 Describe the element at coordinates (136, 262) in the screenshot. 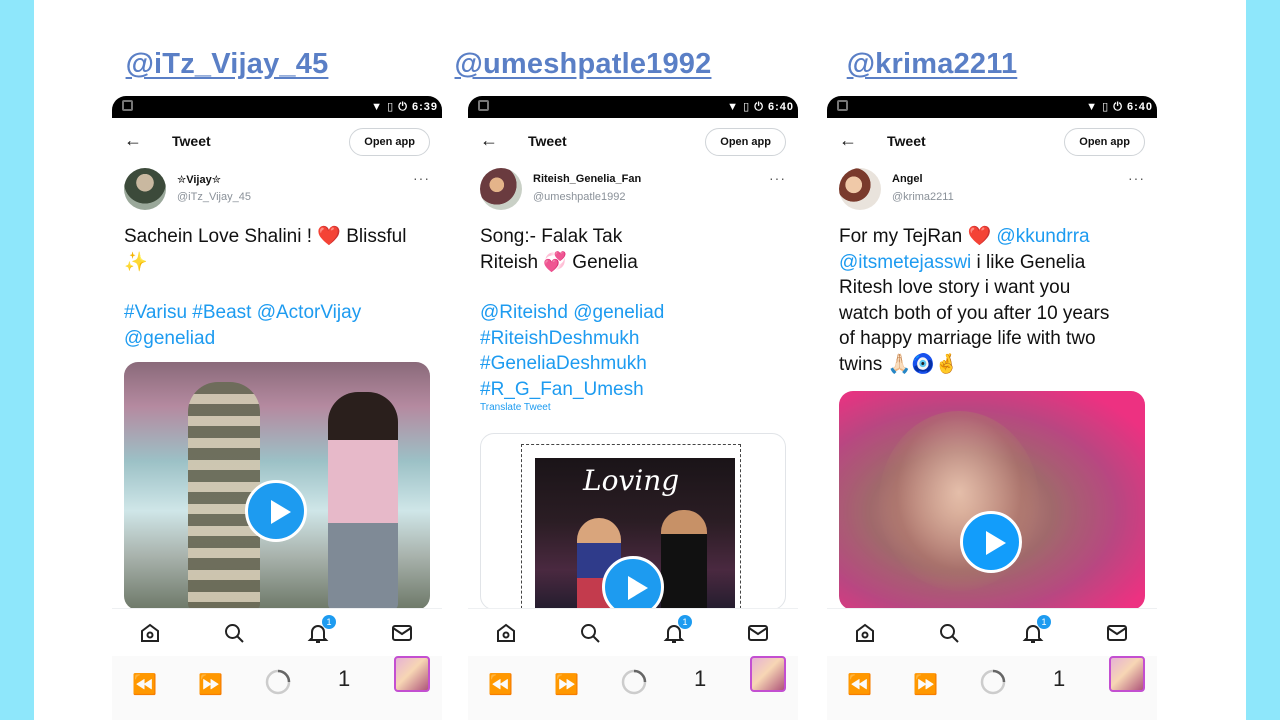

I see `tweet-line: ✨` at that location.